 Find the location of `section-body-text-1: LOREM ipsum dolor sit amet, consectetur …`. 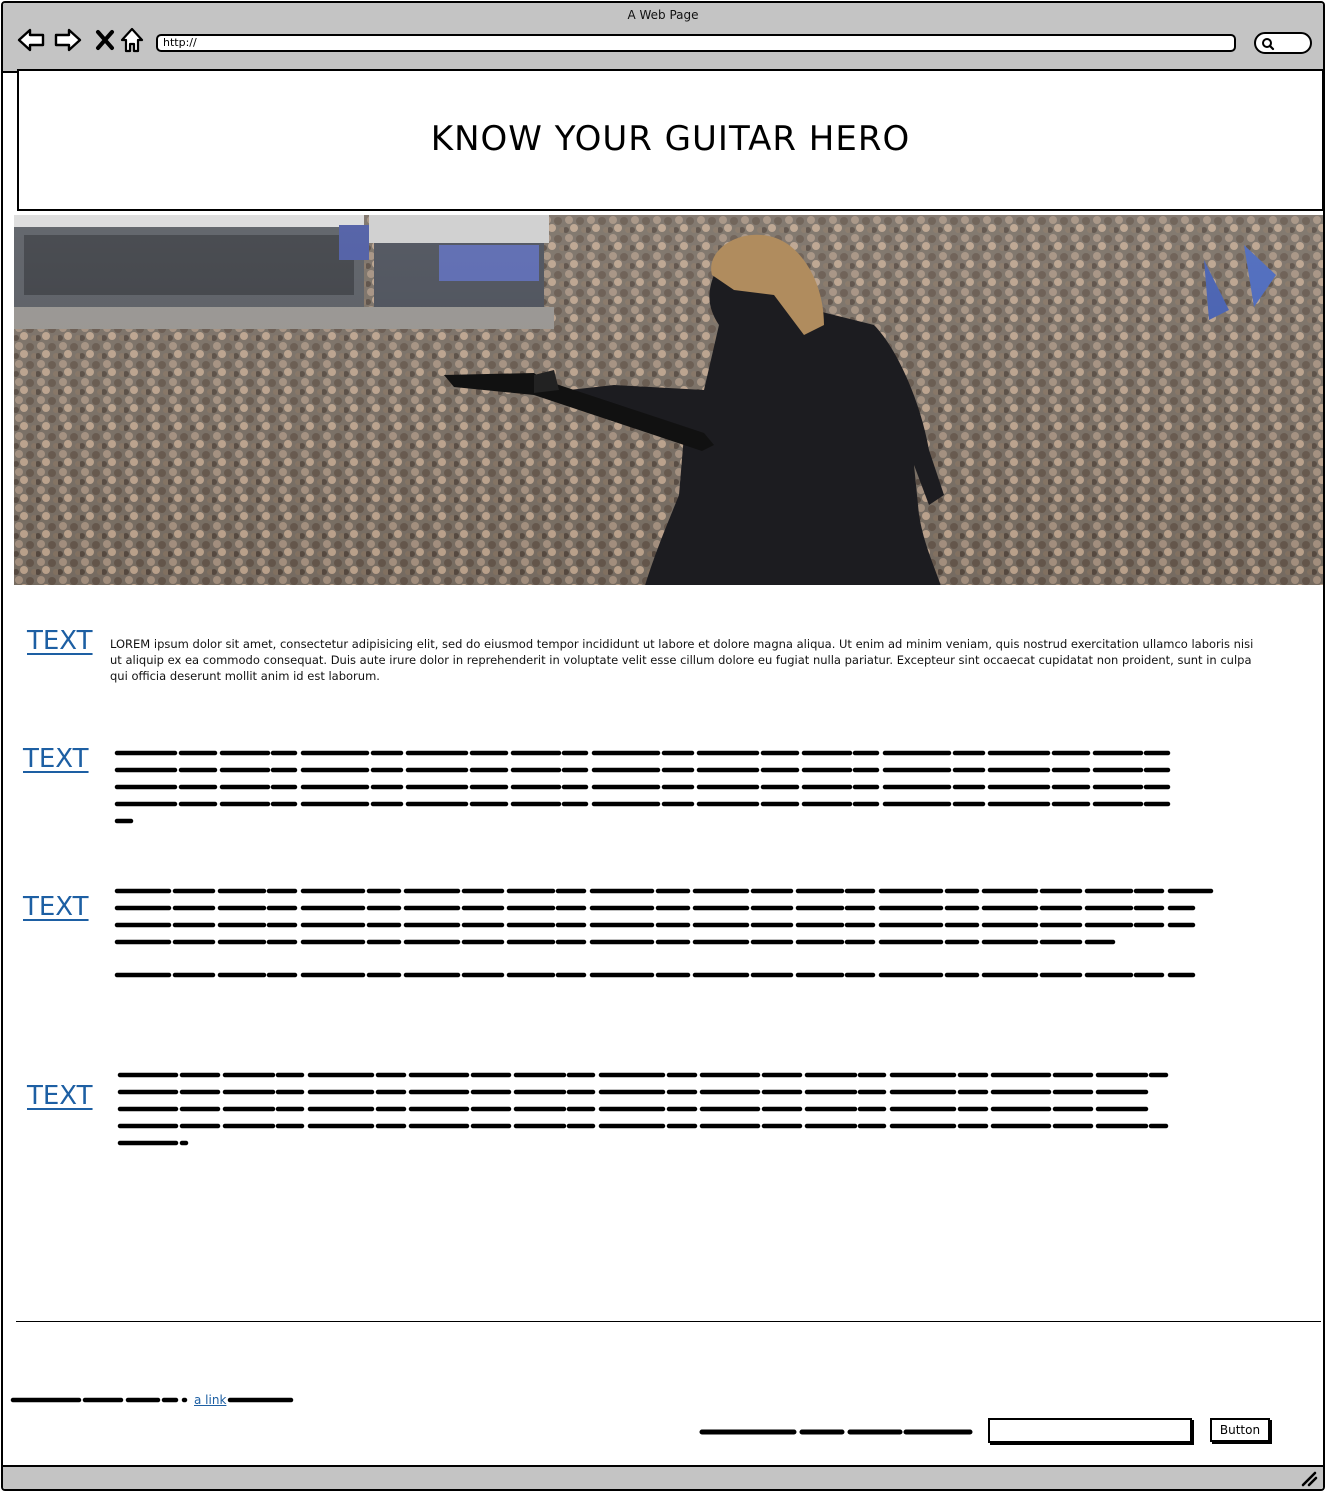

section-body-text-1: LOREM ipsum dolor sit amet, consectetur … is located at coordinates (682, 660).